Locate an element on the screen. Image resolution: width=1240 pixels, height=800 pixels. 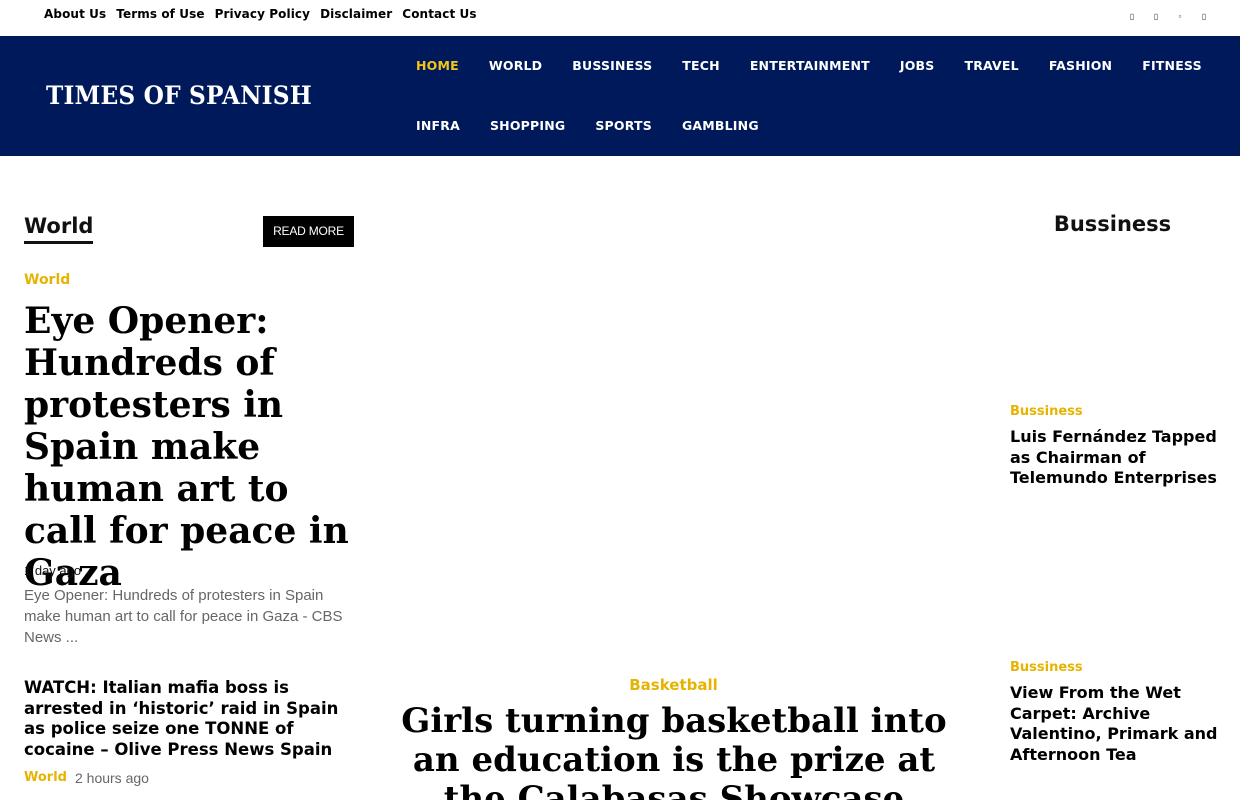
featured-category: World is located at coordinates (47, 280).